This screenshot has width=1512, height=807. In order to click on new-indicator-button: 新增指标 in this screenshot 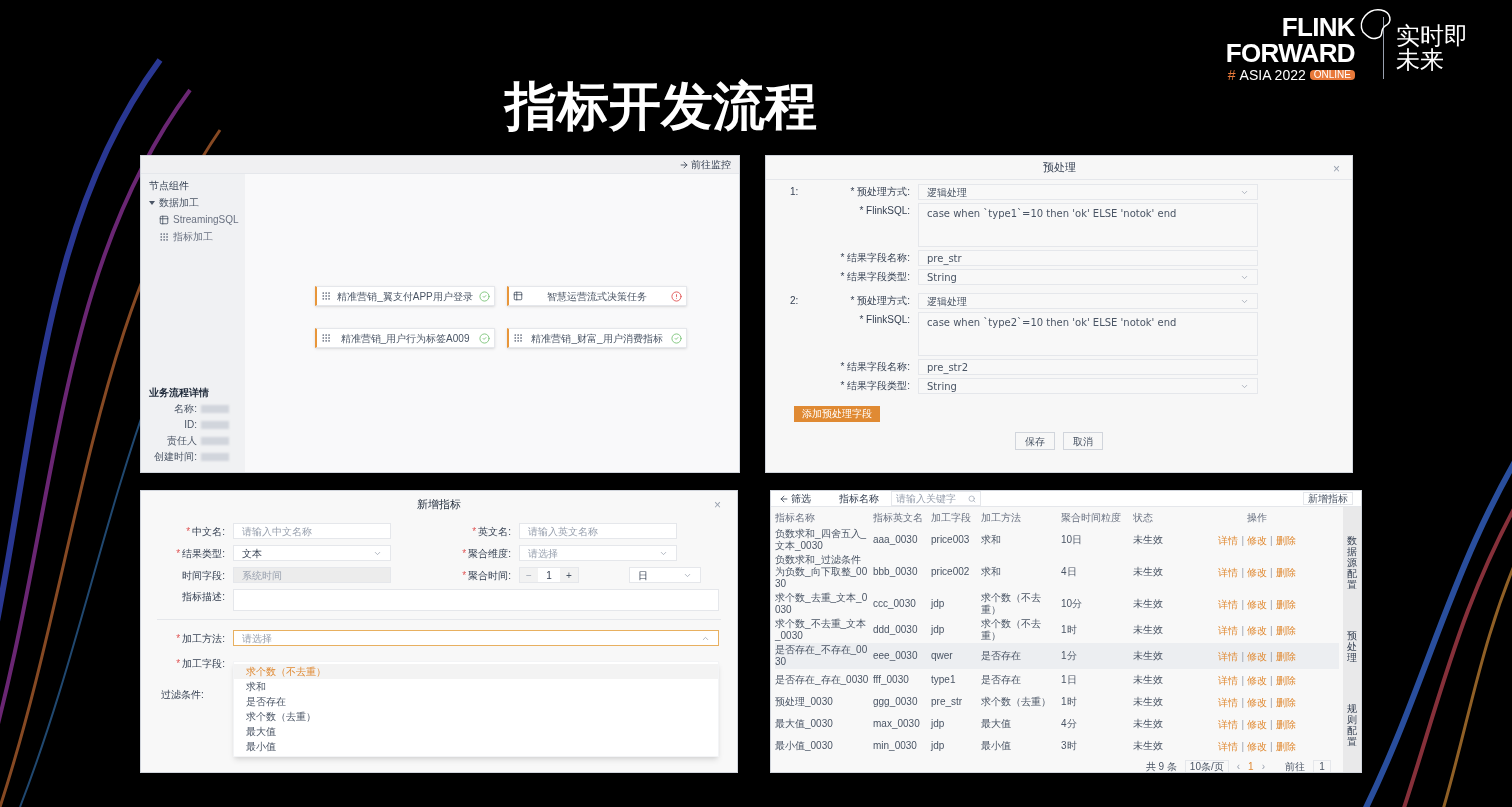, I will do `click(1328, 498)`.